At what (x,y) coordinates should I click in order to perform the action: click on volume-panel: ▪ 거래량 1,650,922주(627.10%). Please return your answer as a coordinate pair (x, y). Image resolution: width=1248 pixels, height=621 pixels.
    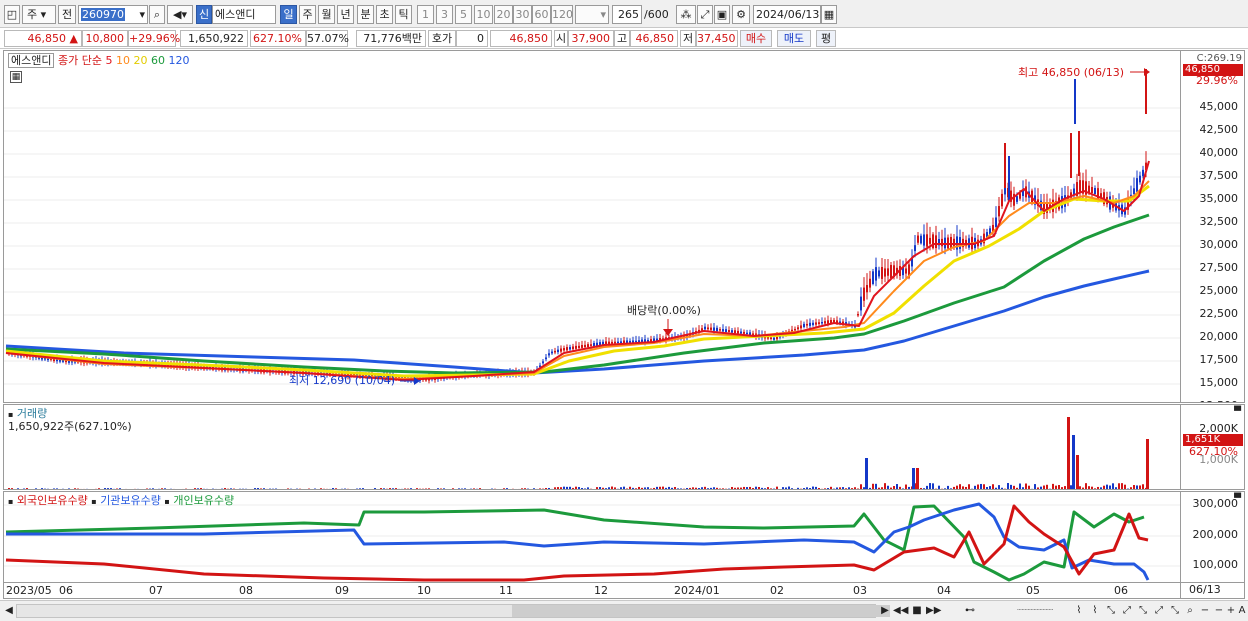
    Looking at the image, I should click on (592, 447).